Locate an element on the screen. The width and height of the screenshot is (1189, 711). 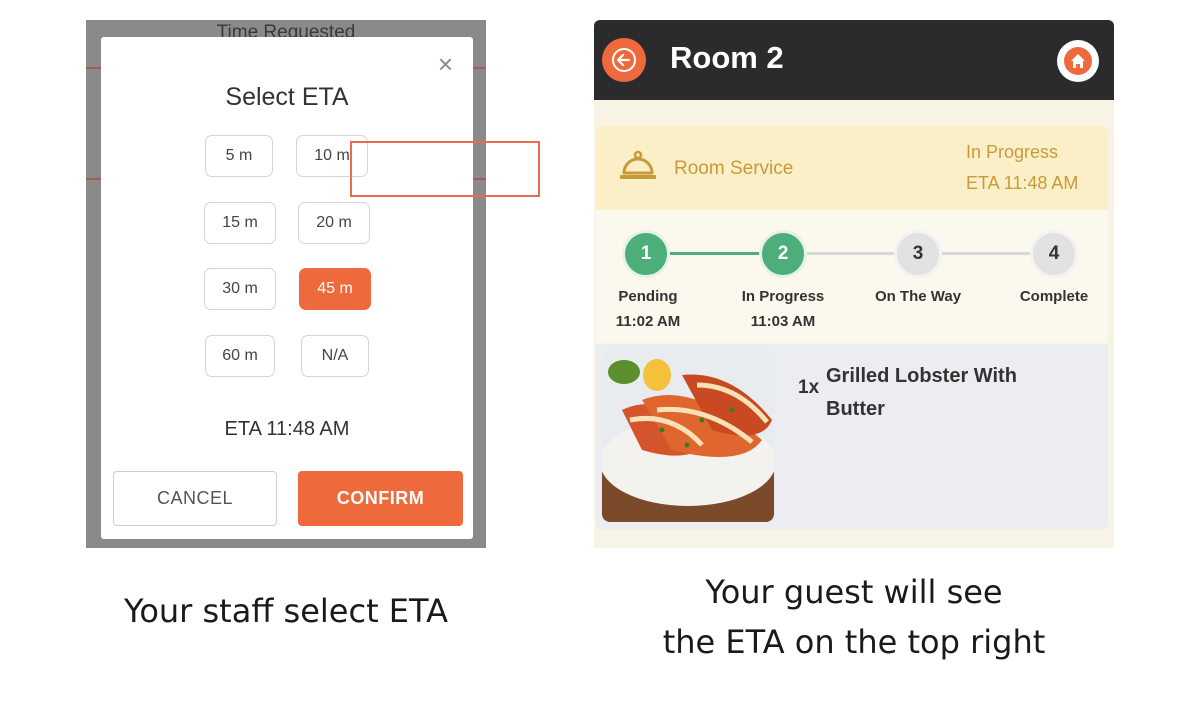
room-title: Room 2 is located at coordinates (727, 57).